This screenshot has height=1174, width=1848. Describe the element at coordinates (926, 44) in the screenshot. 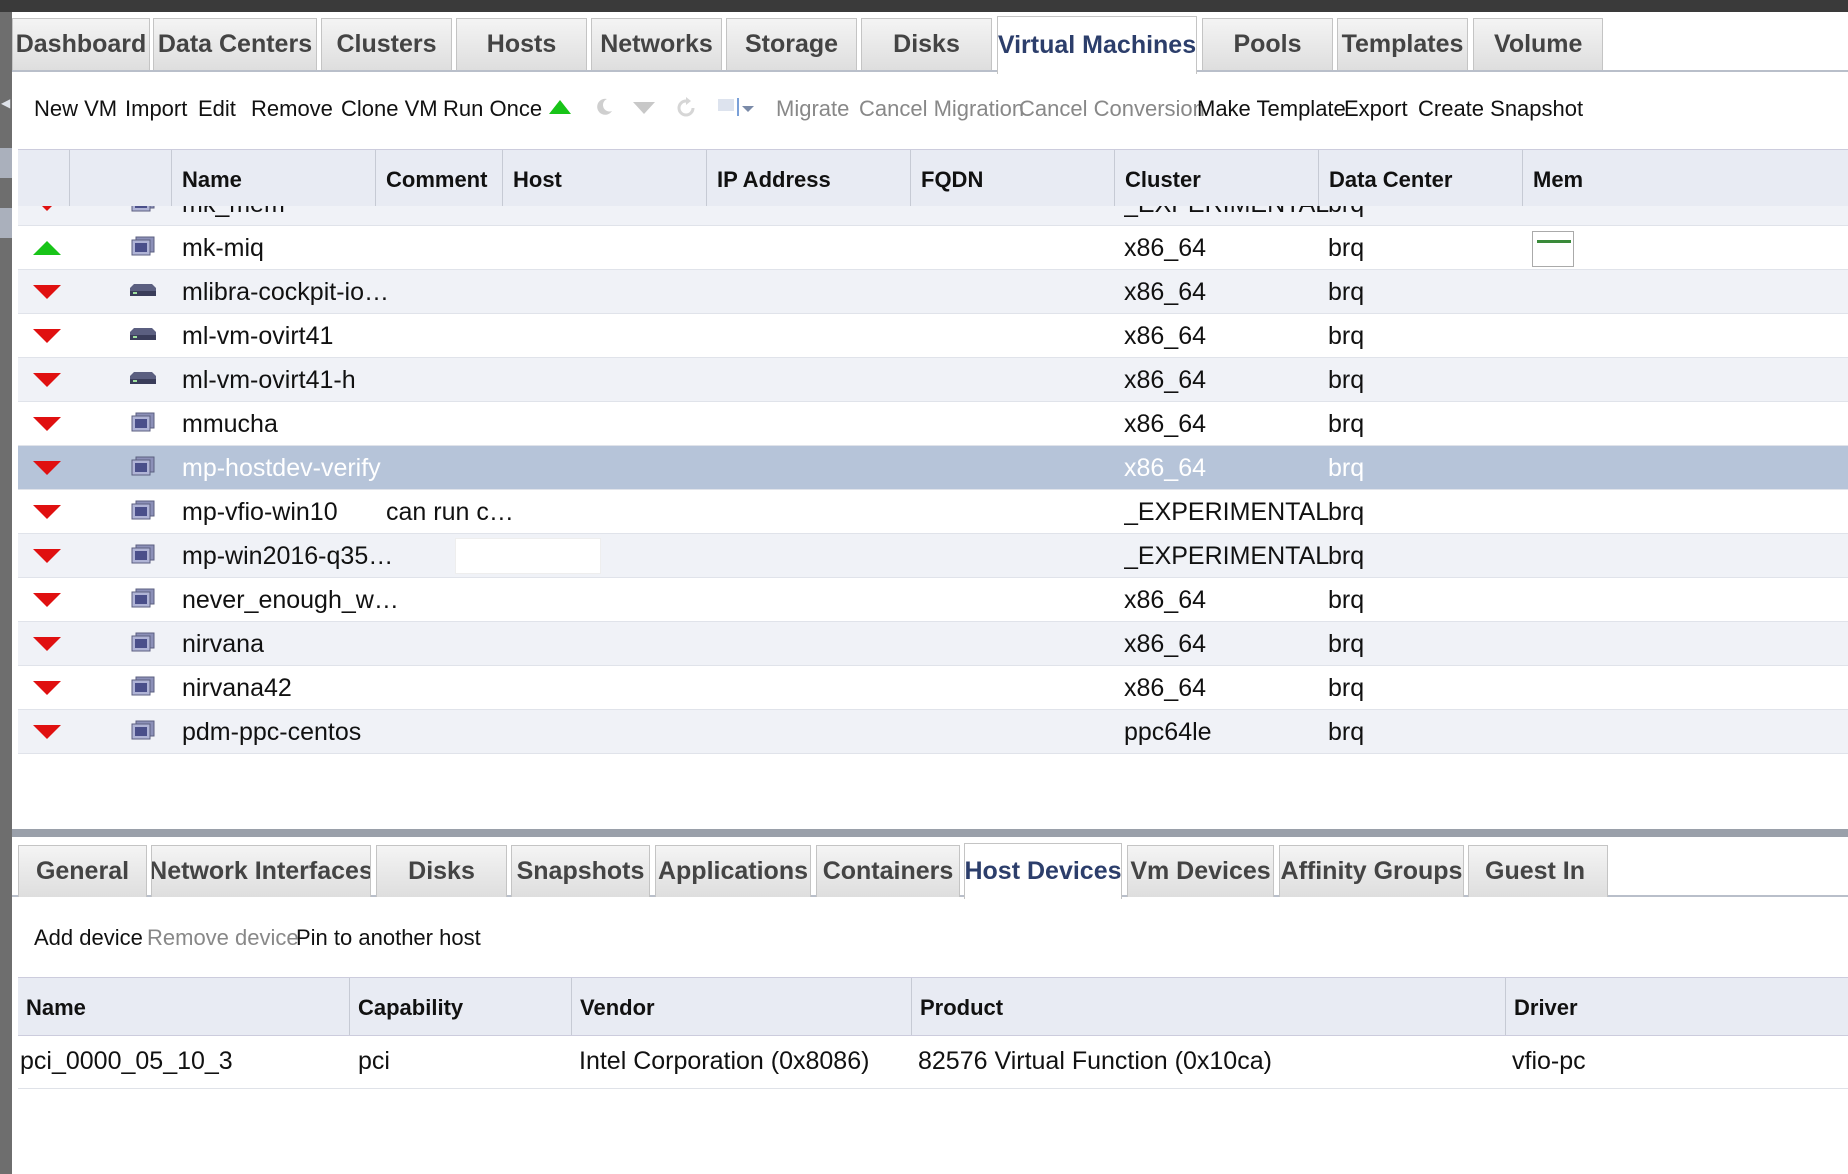

I see `tab-disks: Disks` at that location.